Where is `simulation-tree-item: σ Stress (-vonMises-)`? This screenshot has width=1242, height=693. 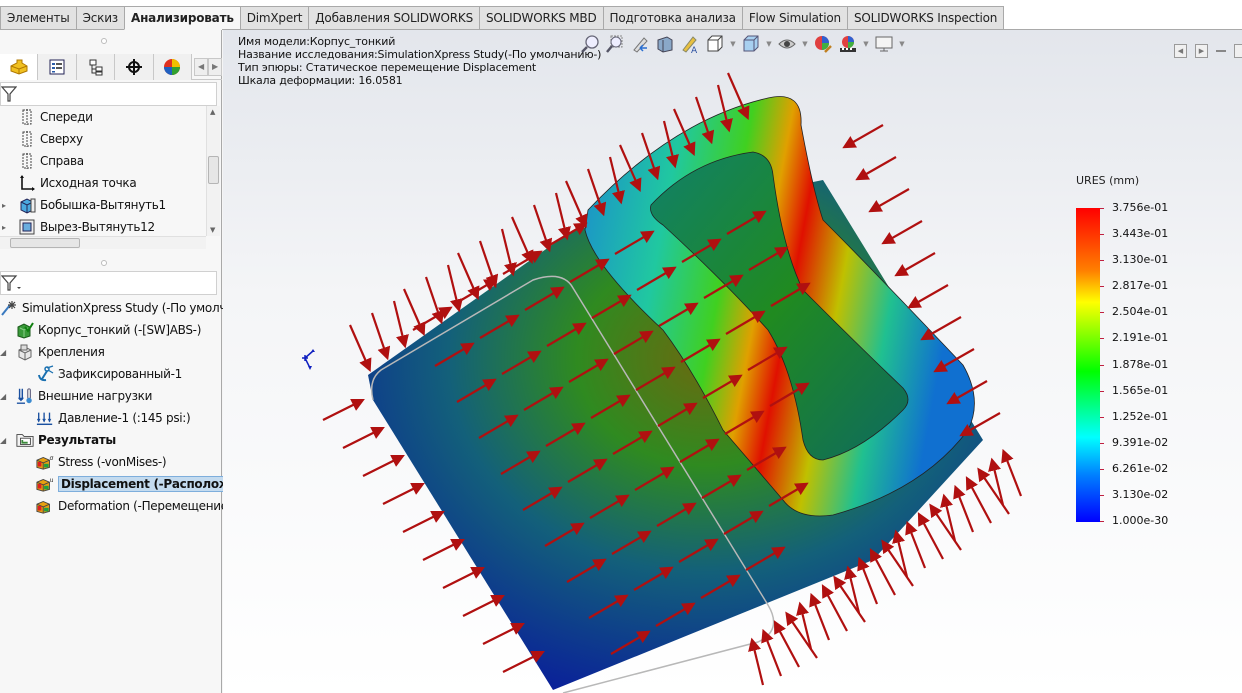 simulation-tree-item: σ Stress (-vonMises-) is located at coordinates (111, 462).